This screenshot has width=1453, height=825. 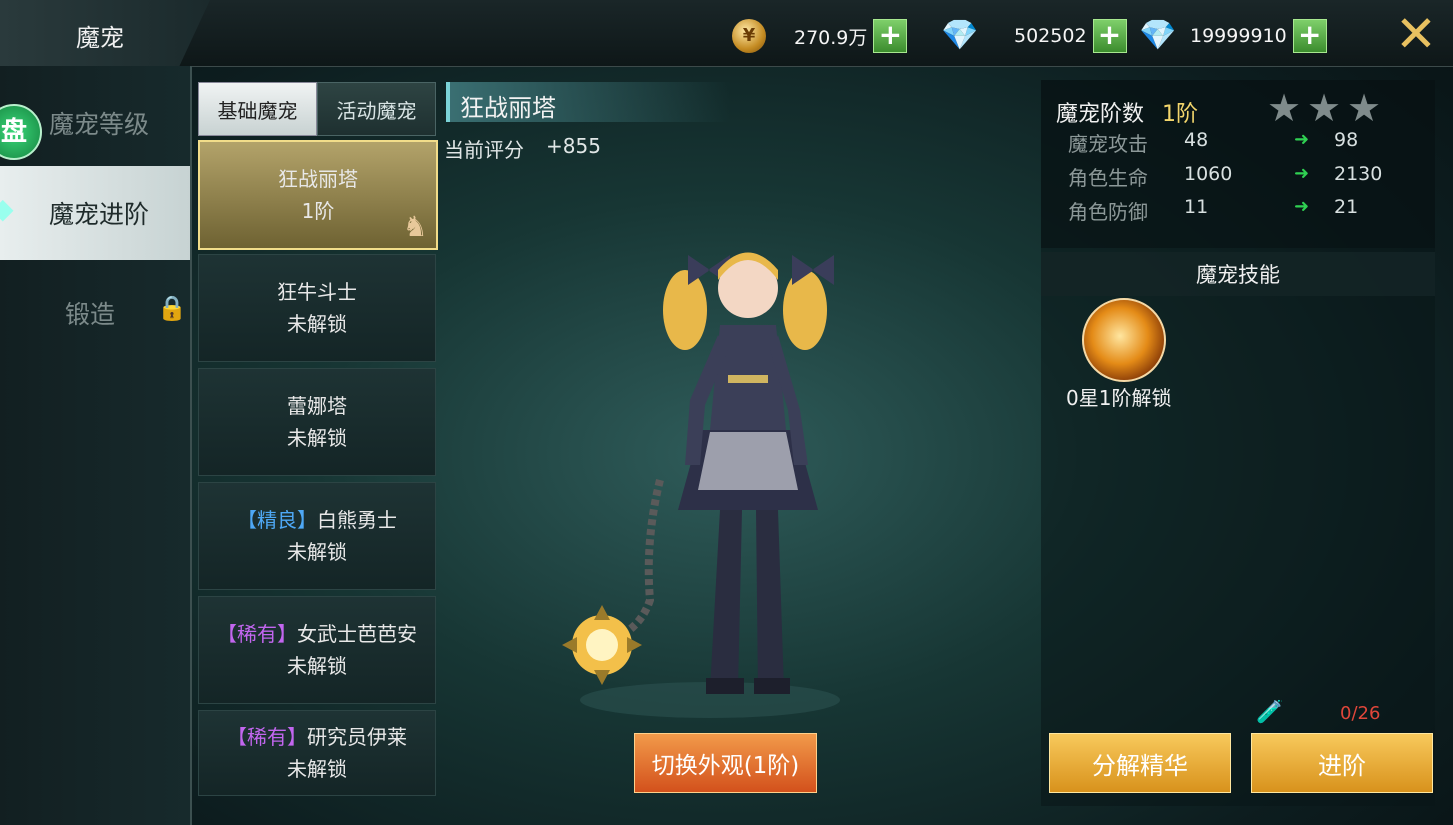 What do you see at coordinates (1238, 274) in the screenshot?
I see `skills-heading: 魔宠技能` at bounding box center [1238, 274].